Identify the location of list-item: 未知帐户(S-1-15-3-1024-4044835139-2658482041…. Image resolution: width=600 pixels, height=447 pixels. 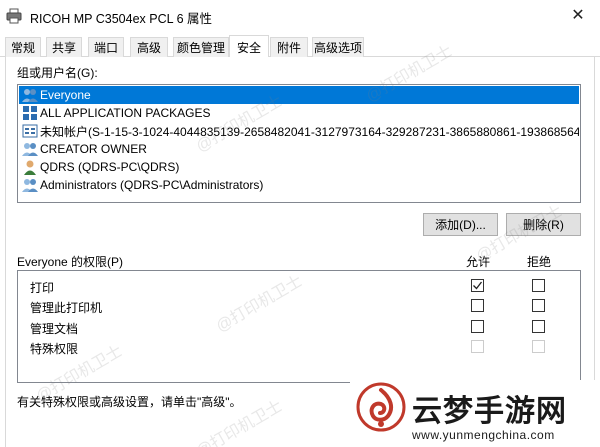
(299, 131).